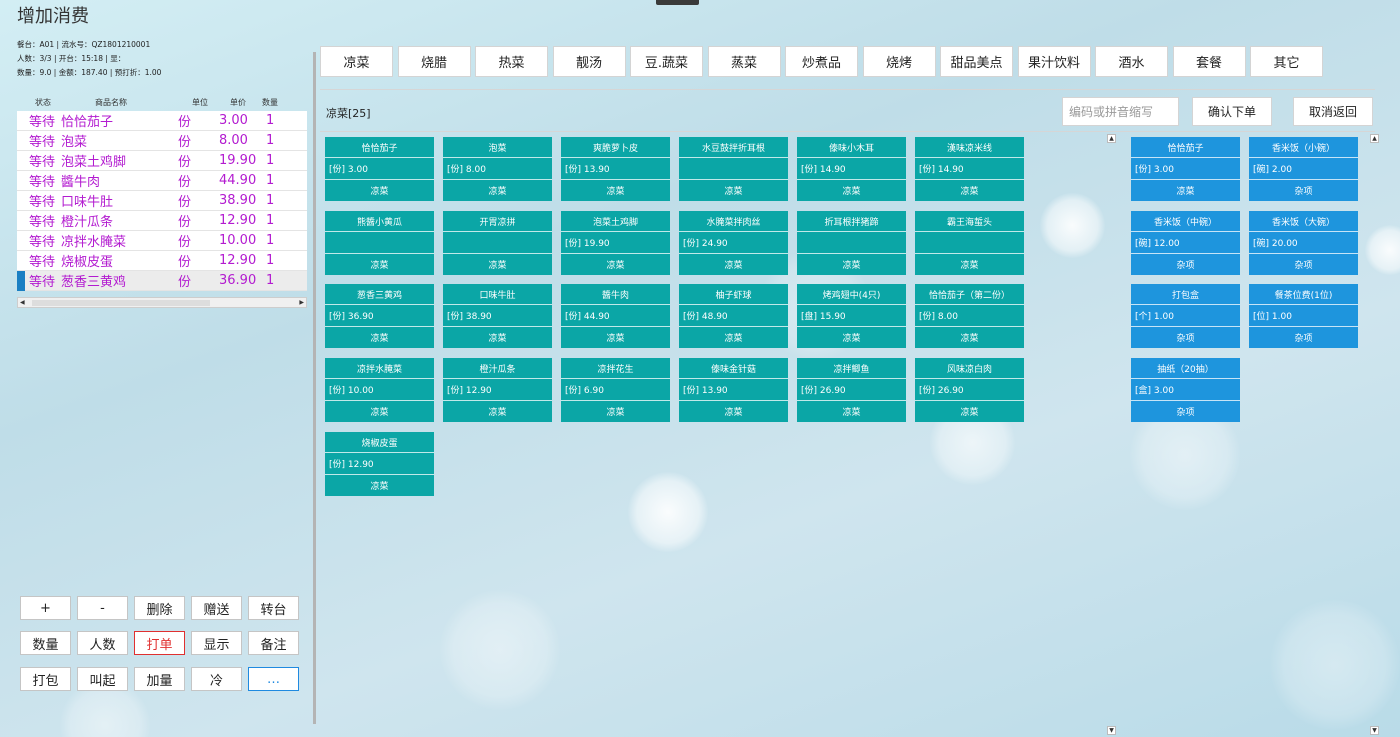  Describe the element at coordinates (216, 643) in the screenshot. I see `display-button: 显示` at that location.